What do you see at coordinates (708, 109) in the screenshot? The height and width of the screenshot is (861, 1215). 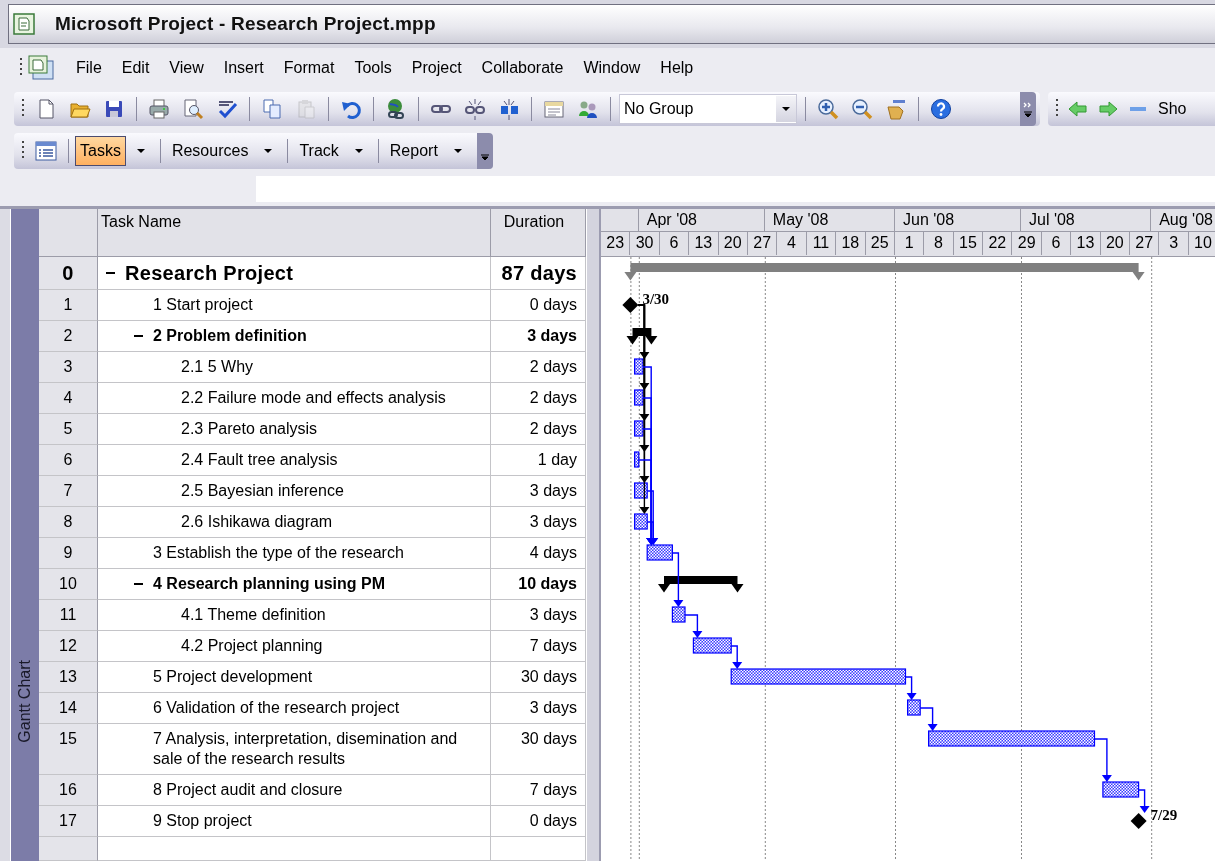 I see `group-dropdown: No Group` at bounding box center [708, 109].